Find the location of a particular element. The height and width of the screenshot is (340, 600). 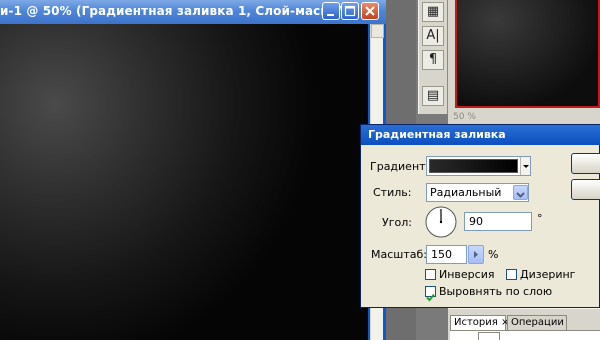

scale-slider-button is located at coordinates (476, 254).